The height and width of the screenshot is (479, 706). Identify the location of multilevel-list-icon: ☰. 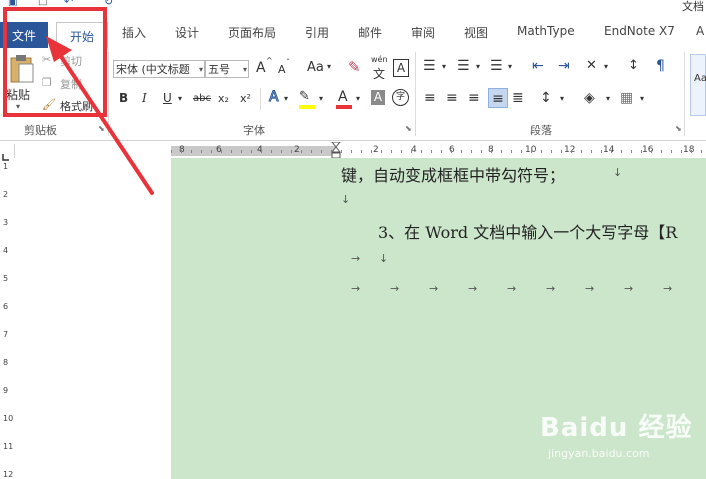
(496, 66).